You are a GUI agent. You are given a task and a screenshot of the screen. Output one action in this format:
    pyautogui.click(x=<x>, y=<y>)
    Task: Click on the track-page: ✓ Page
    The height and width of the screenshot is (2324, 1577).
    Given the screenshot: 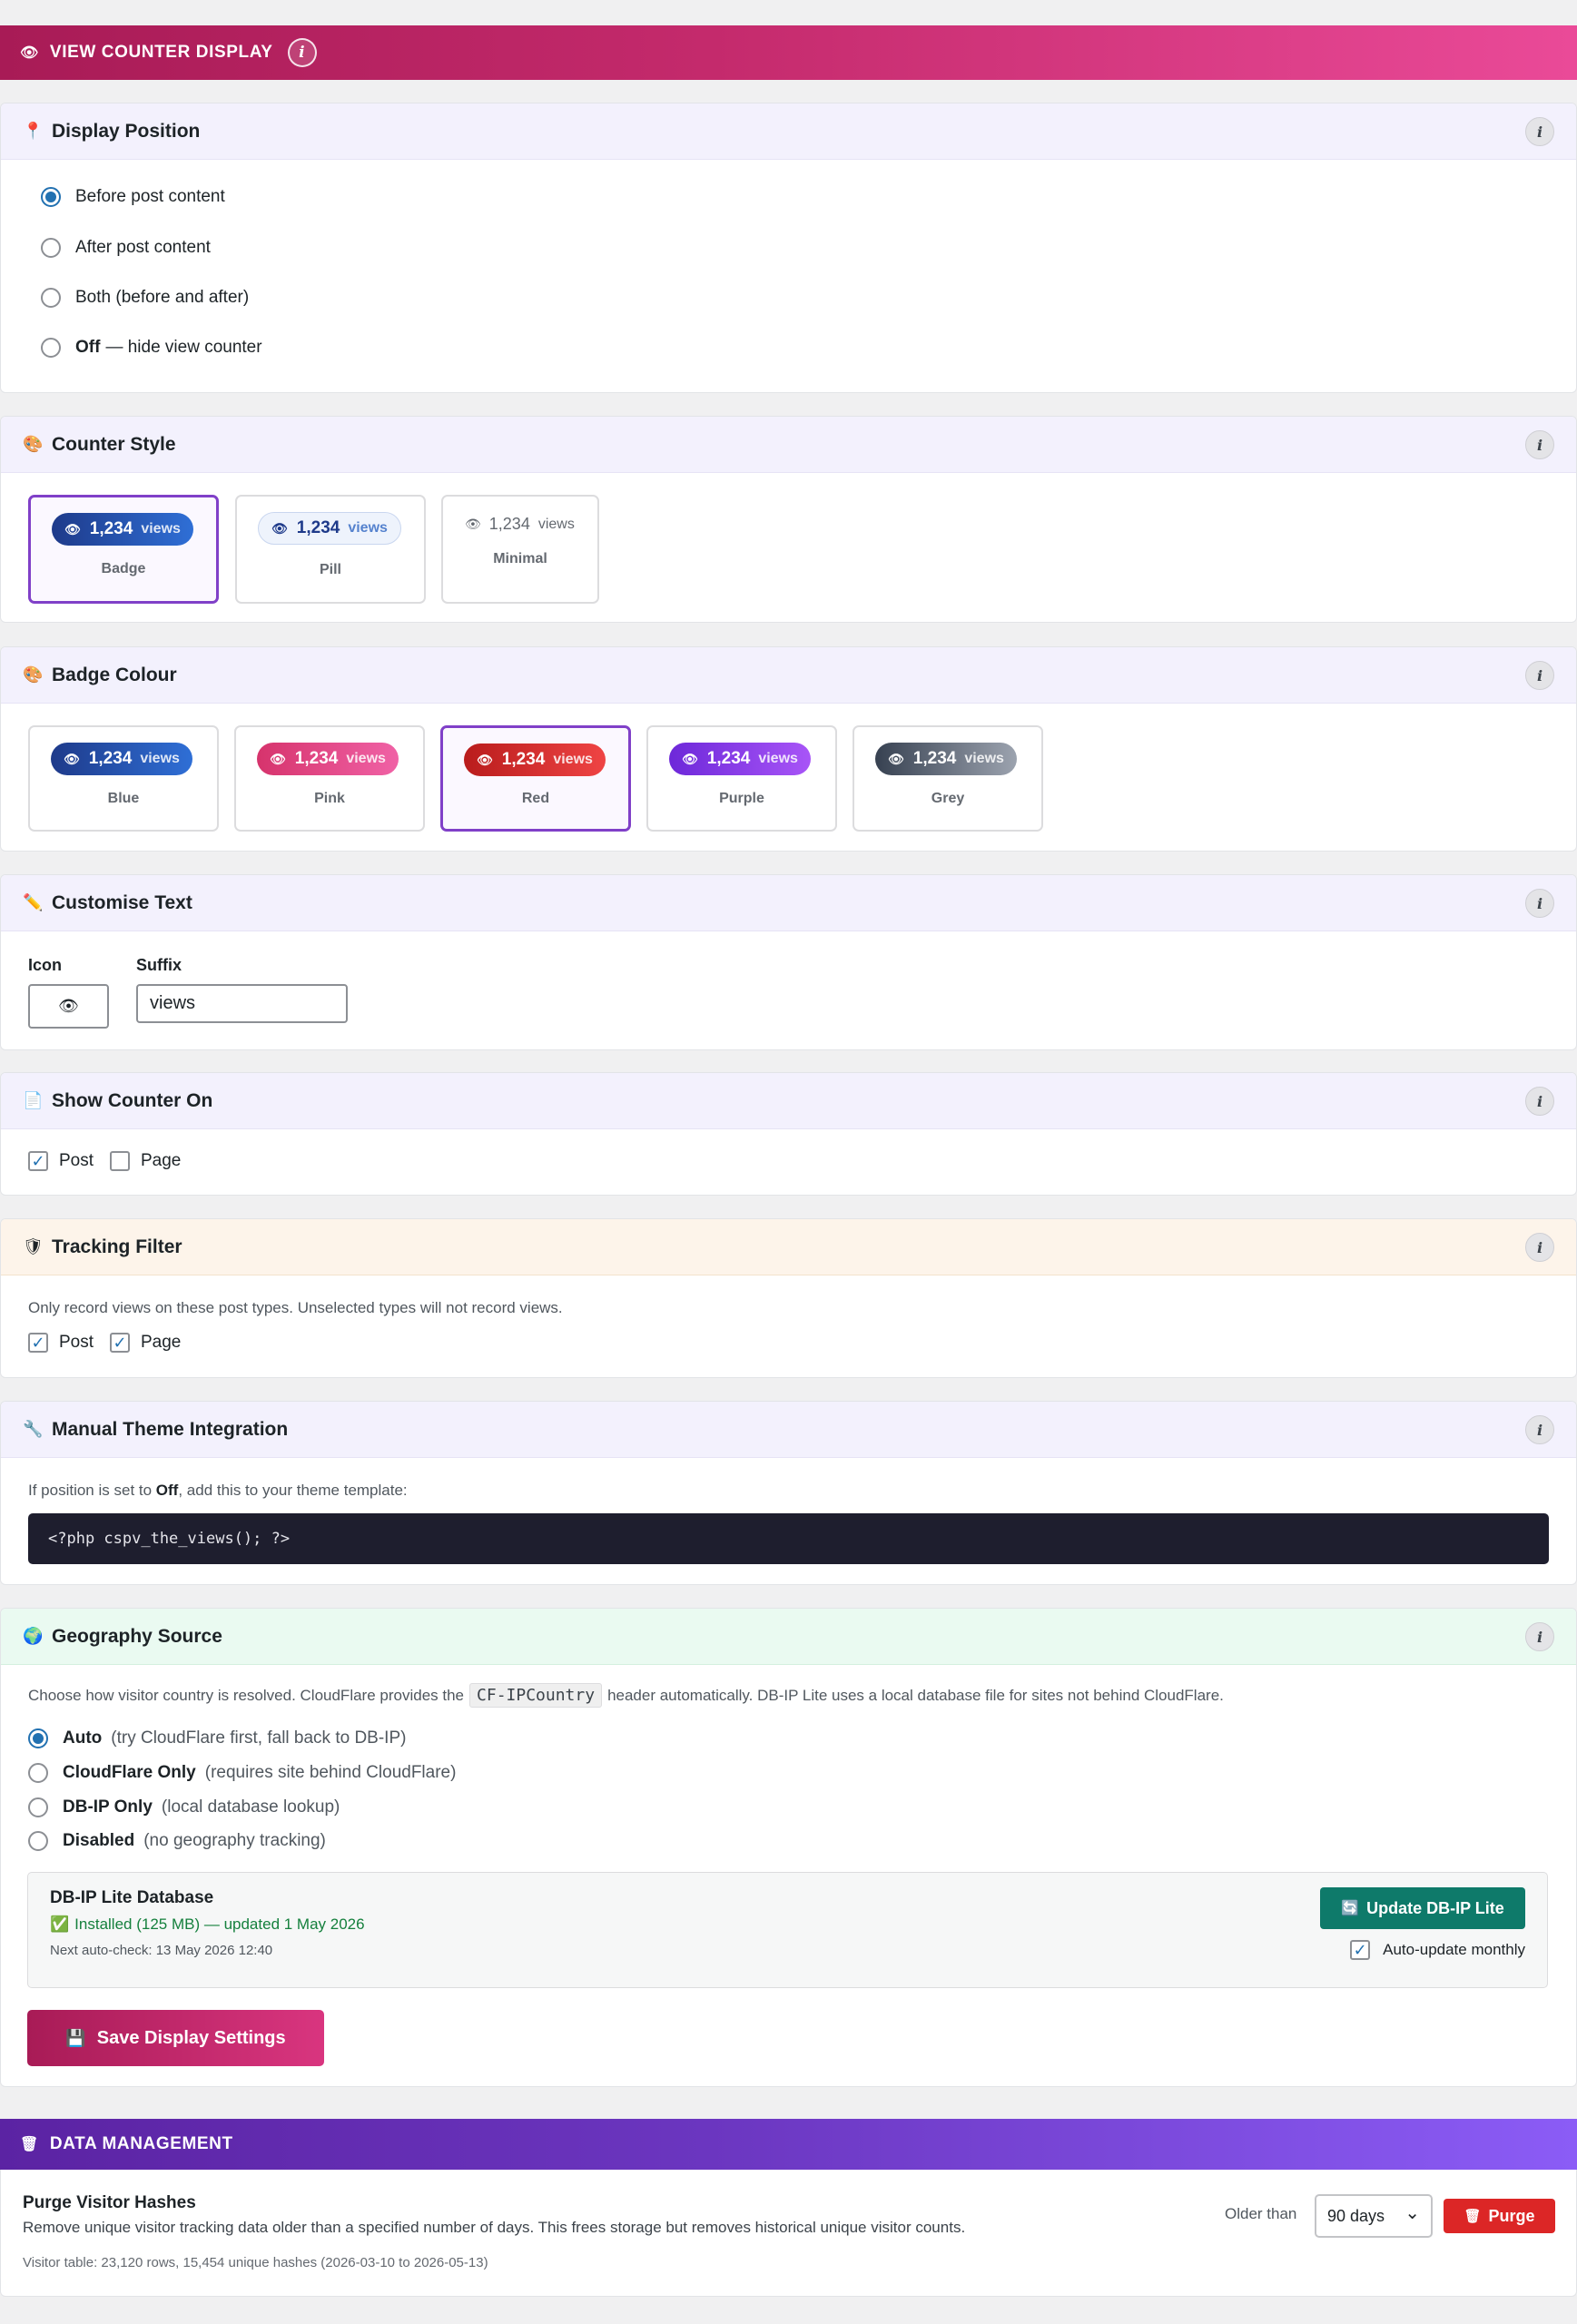 What is the action you would take?
    pyautogui.click(x=145, y=1343)
    